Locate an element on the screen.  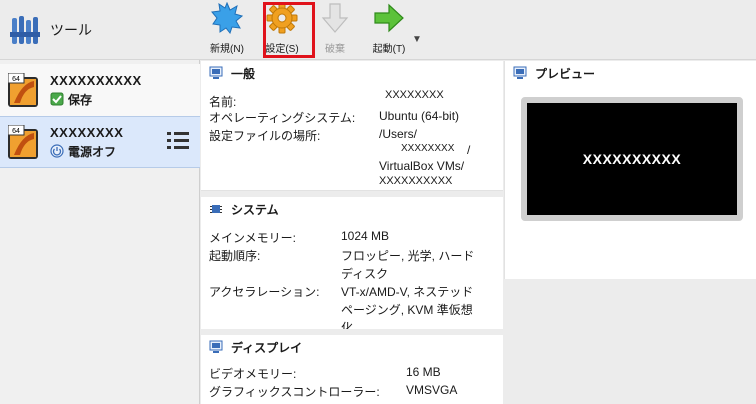
vm-status-label: 保存 is located at coordinates (80, 99).